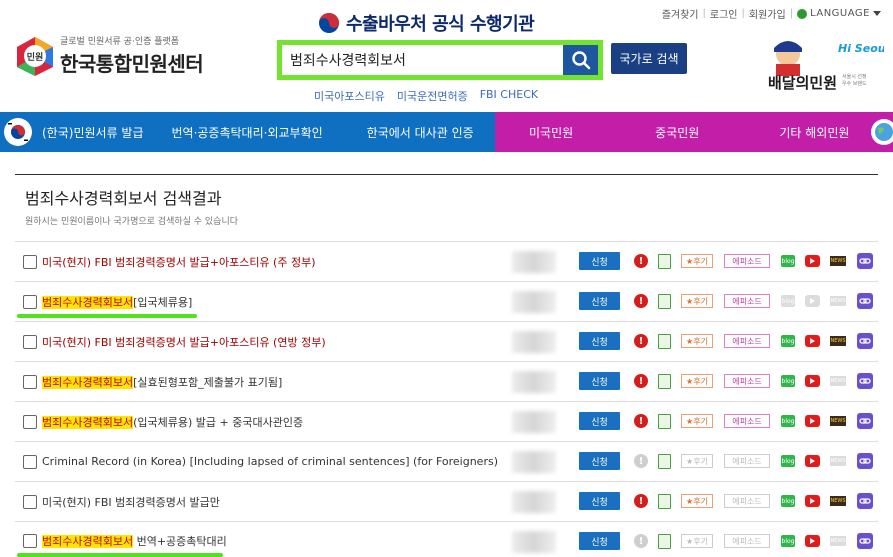  What do you see at coordinates (767, 13) in the screenshot?
I see `signup-link: 회원가입` at bounding box center [767, 13].